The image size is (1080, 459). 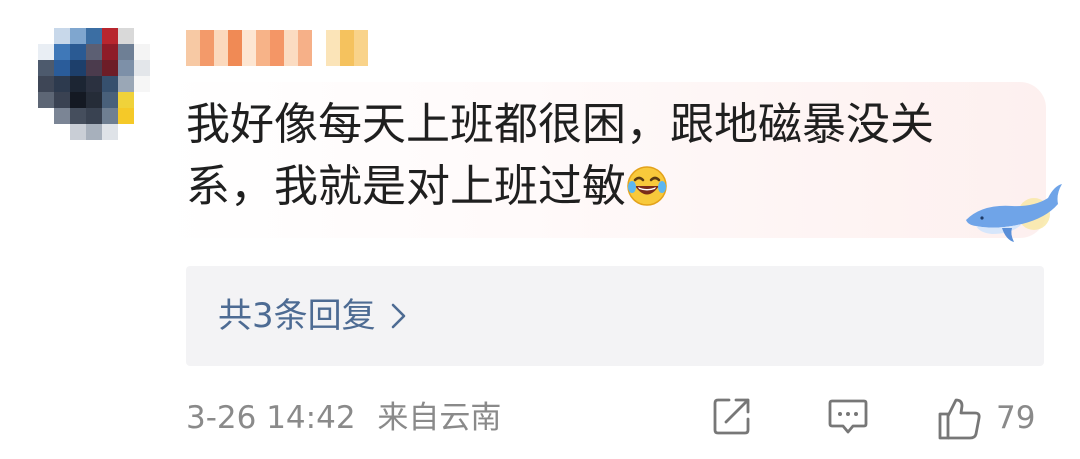 I want to click on comment-line-1: 我好像每天上班都很困，跟地磁暴没关, so click(x=560, y=124).